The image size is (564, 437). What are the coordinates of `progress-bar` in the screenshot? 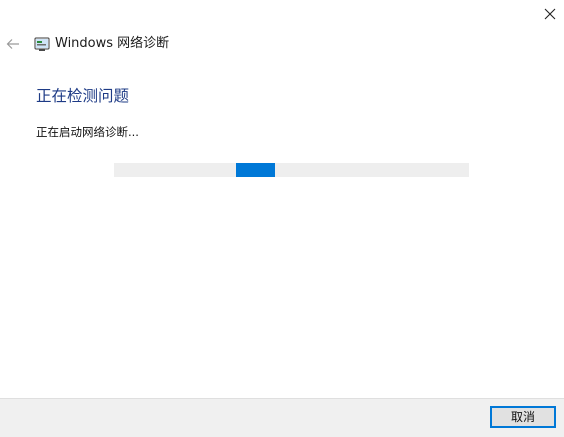 It's located at (291, 170).